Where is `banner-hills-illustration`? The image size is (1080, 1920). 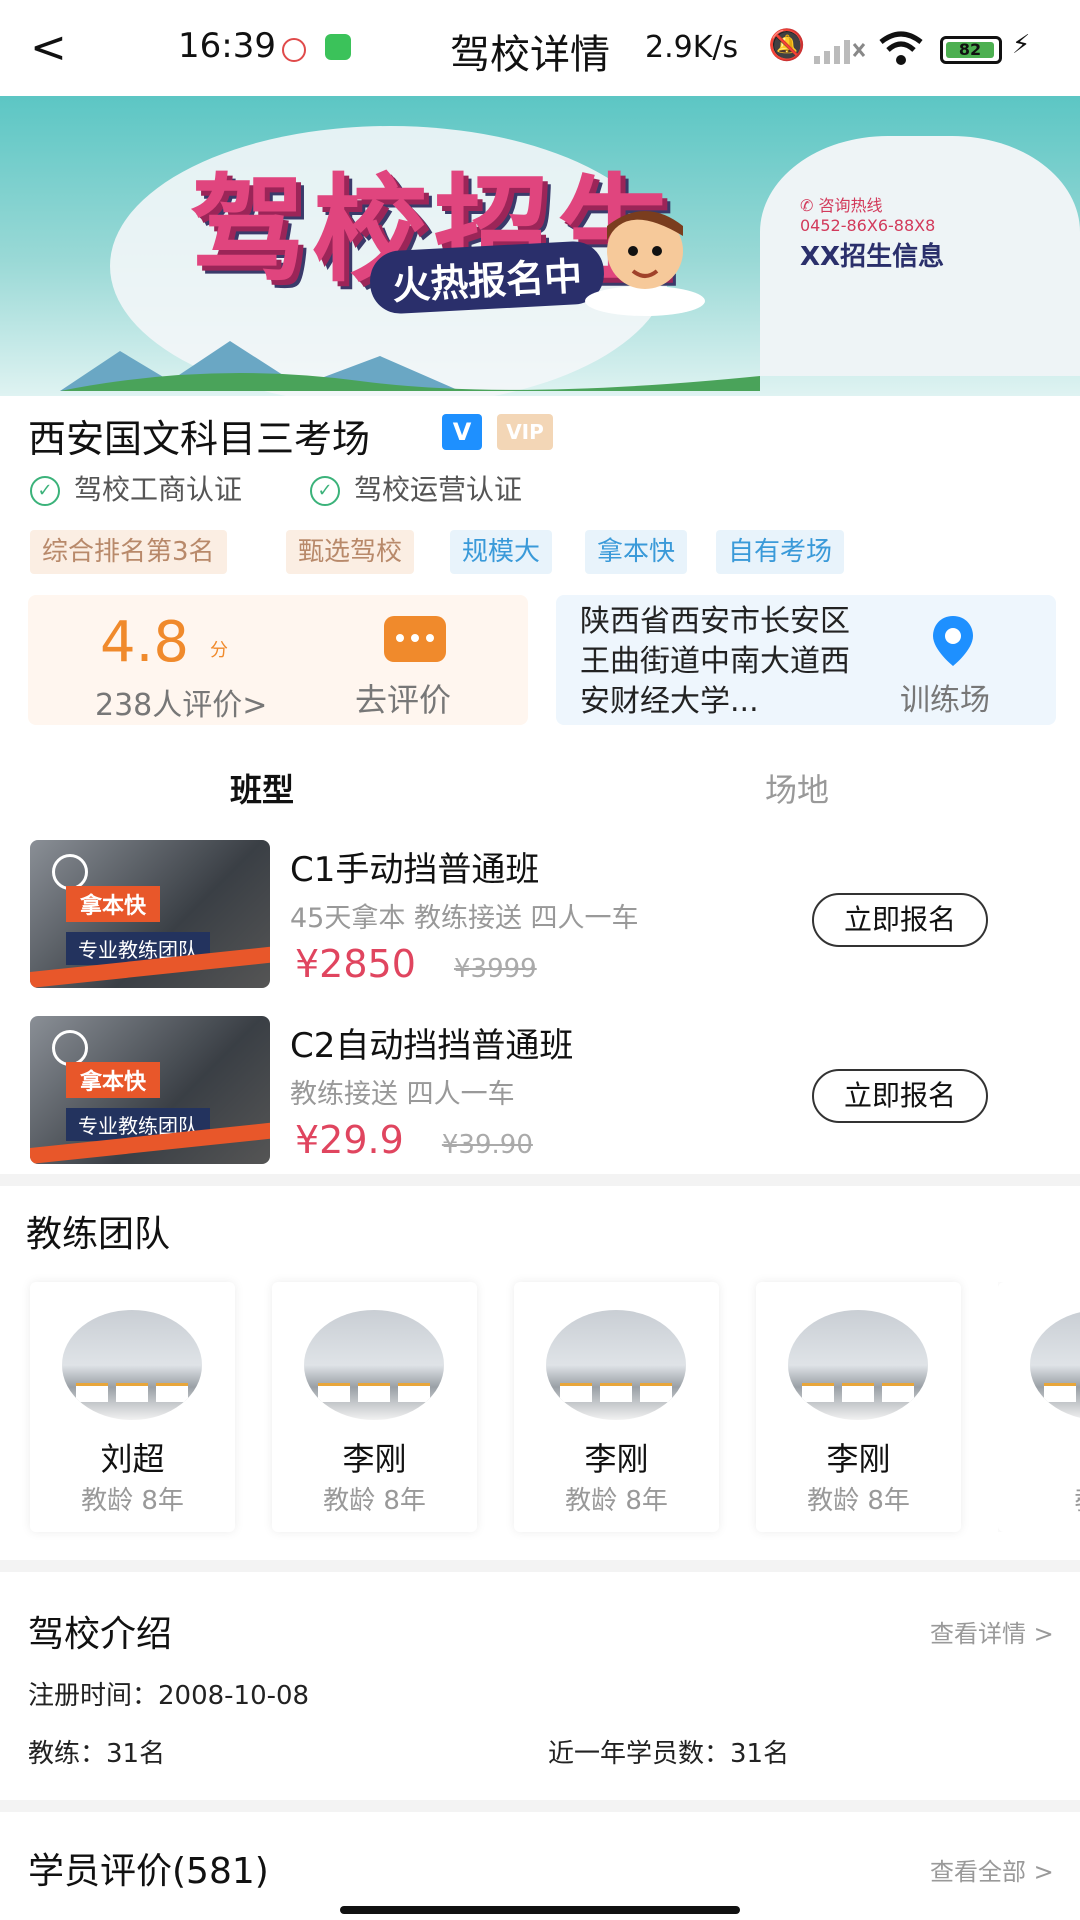
banner-hills-illustration is located at coordinates (410, 366).